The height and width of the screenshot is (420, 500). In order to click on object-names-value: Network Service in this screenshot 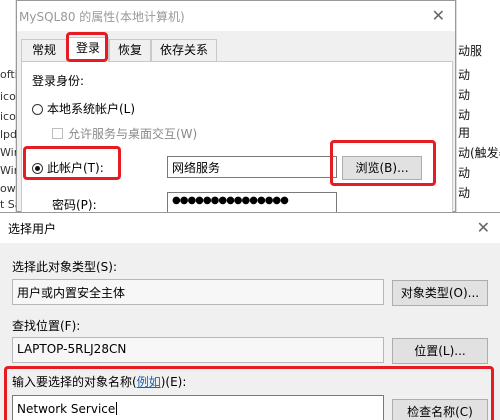, I will do `click(66, 409)`.